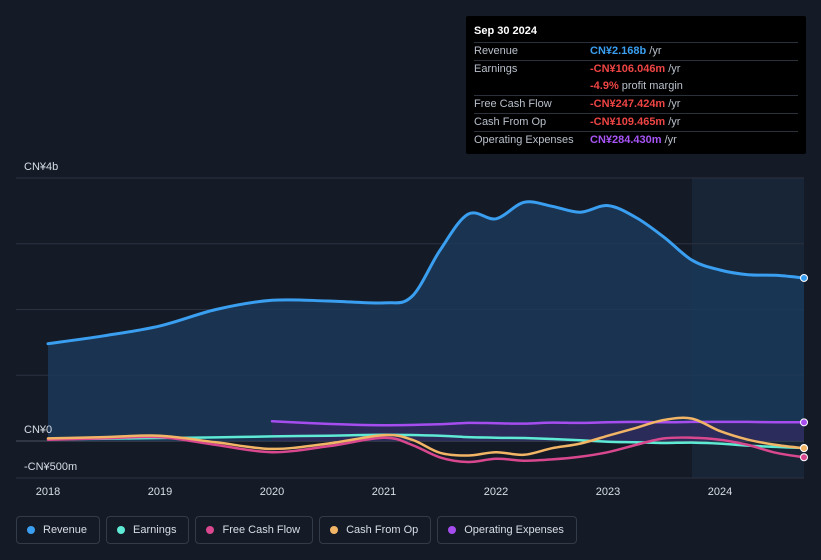 The image size is (821, 560). Describe the element at coordinates (65, 530) in the screenshot. I see `legend-label: Revenue` at that location.